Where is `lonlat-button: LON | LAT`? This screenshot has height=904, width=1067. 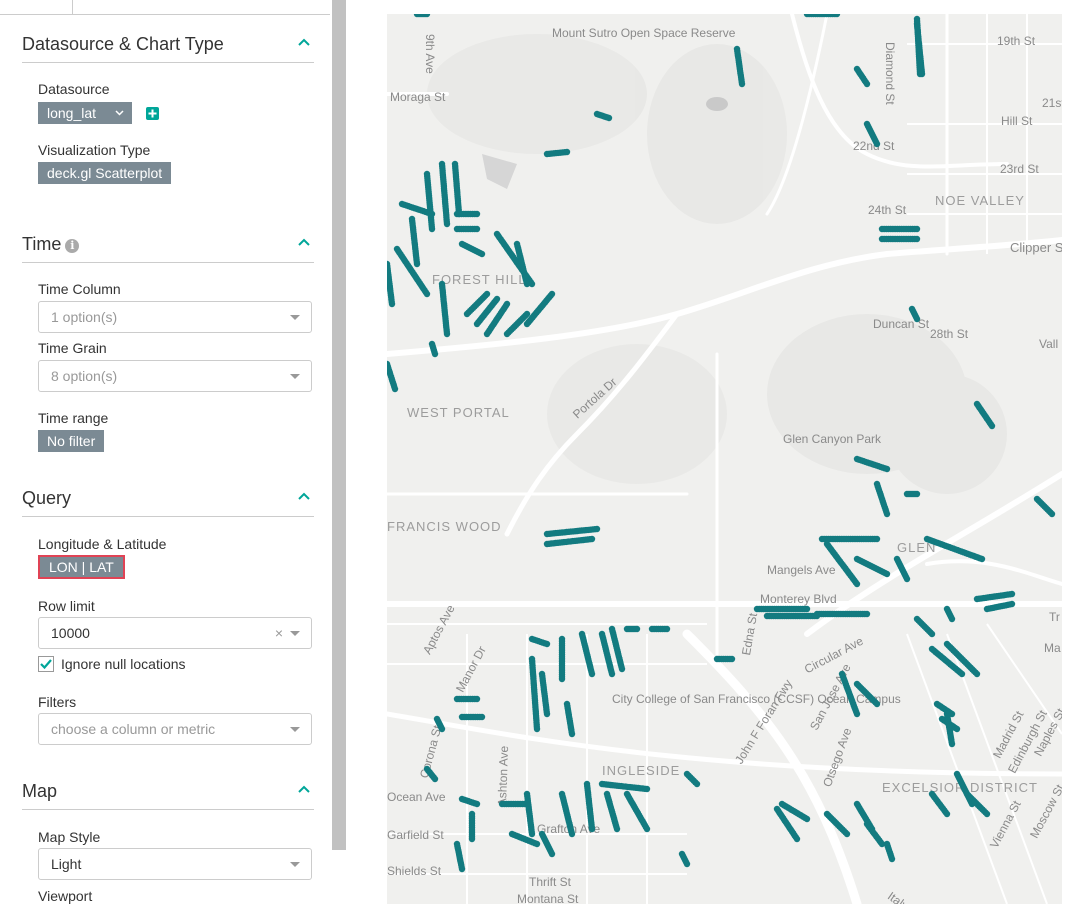
lonlat-button: LON | LAT is located at coordinates (81, 567).